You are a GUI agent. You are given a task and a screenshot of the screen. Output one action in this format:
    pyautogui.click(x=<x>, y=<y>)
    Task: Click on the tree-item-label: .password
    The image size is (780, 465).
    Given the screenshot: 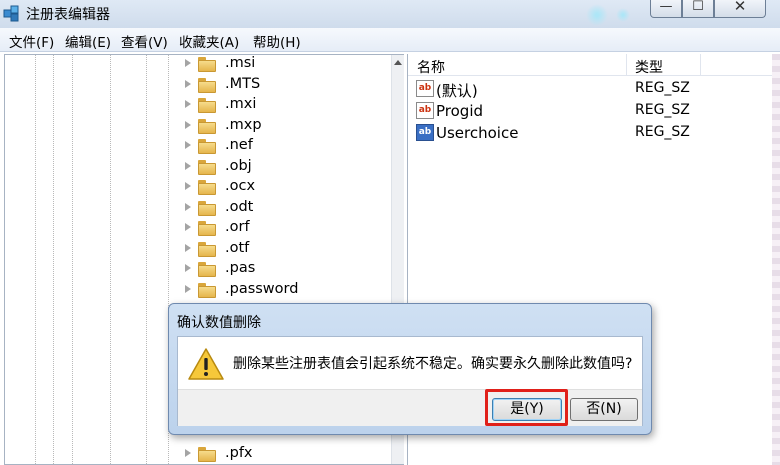 What is the action you would take?
    pyautogui.click(x=262, y=289)
    